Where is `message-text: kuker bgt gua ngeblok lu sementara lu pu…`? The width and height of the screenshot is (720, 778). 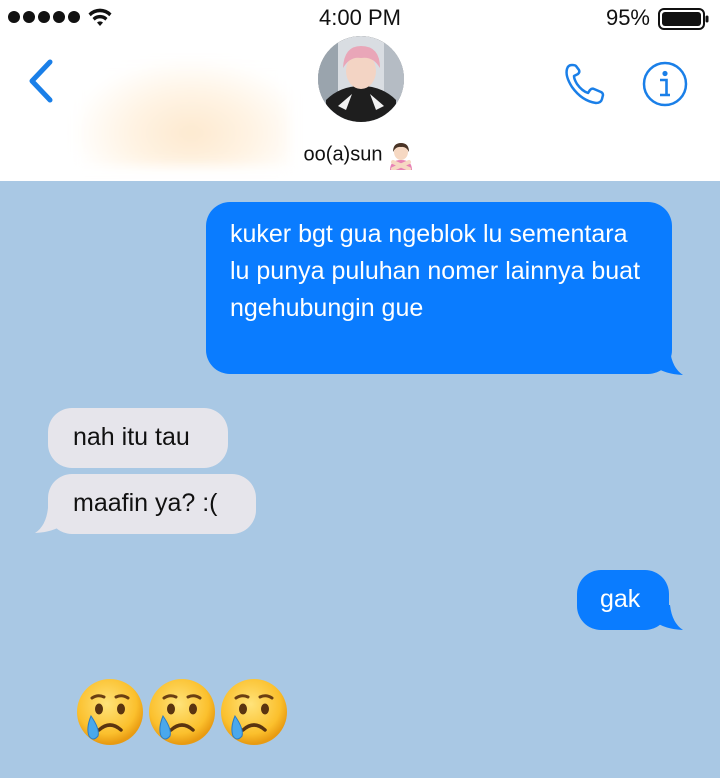
message-text: kuker bgt gua ngeblok lu sementara lu pu… is located at coordinates (435, 271).